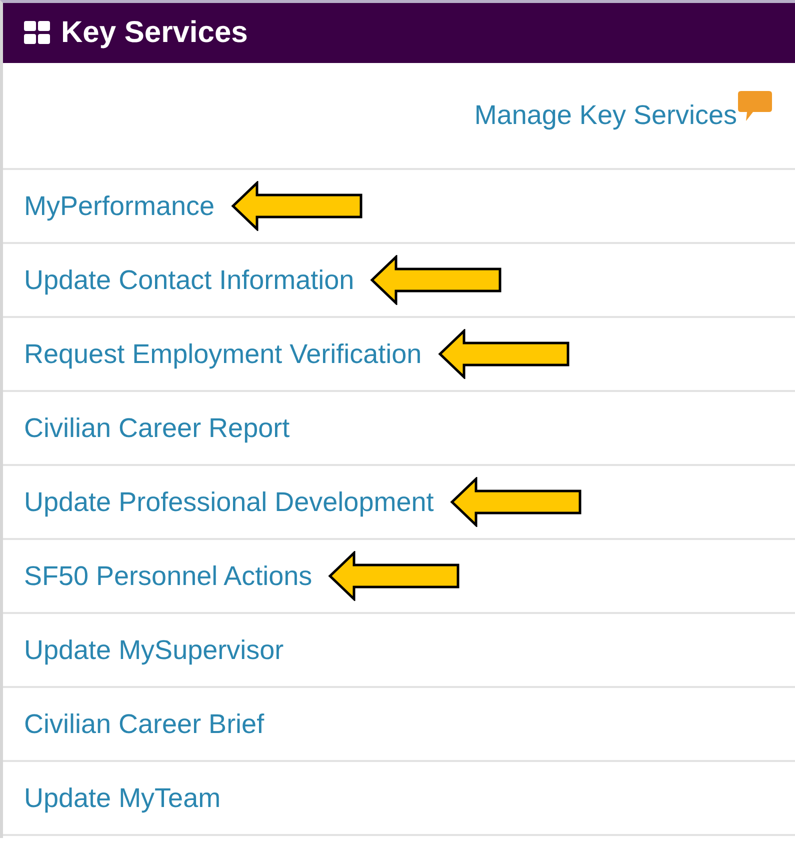 The width and height of the screenshot is (795, 841). I want to click on panel-title: Key Services, so click(154, 33).